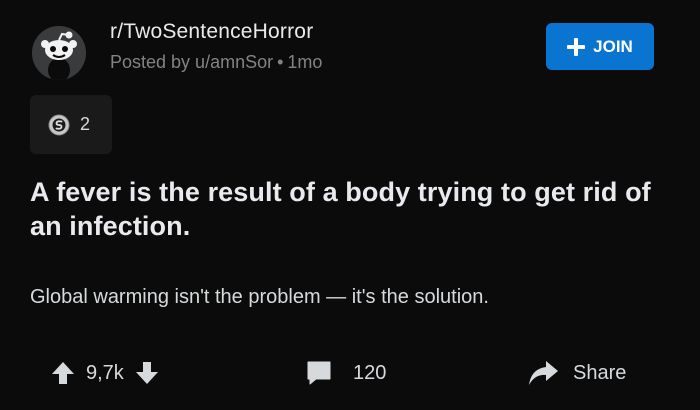 The width and height of the screenshot is (700, 410). I want to click on share-arrow-icon, so click(543, 373).